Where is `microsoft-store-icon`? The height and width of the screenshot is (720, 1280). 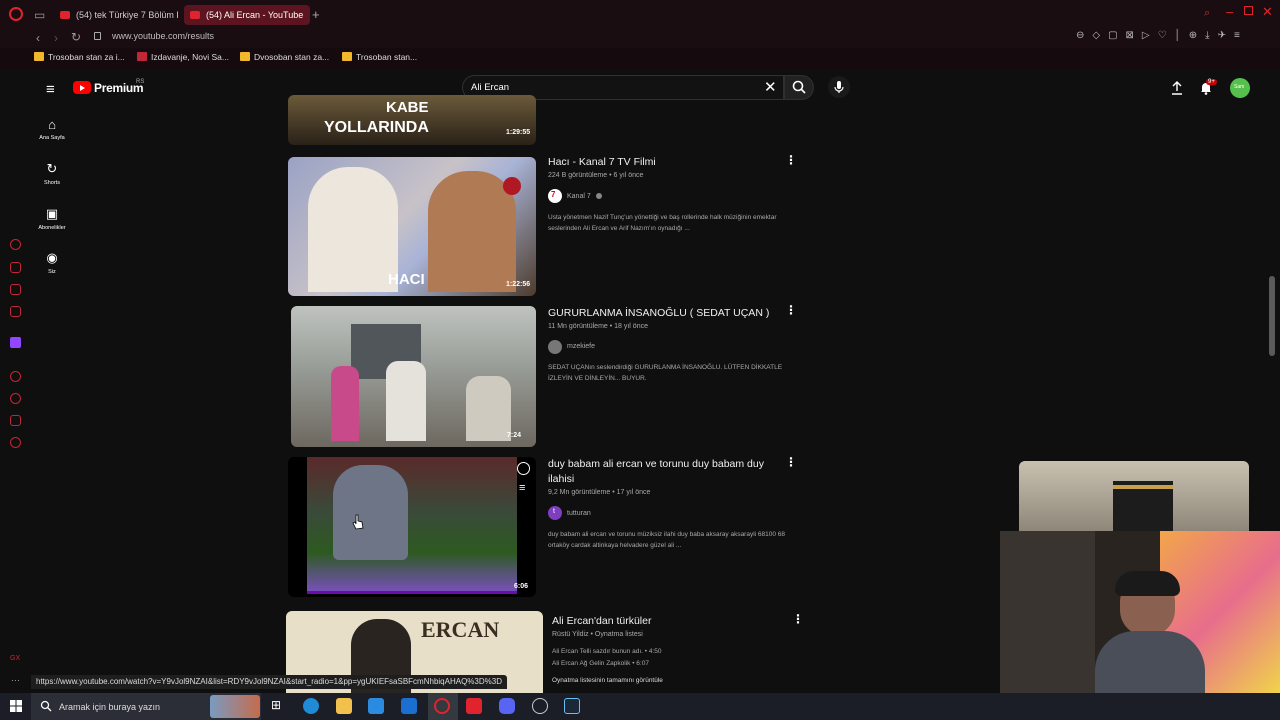 microsoft-store-icon is located at coordinates (376, 706).